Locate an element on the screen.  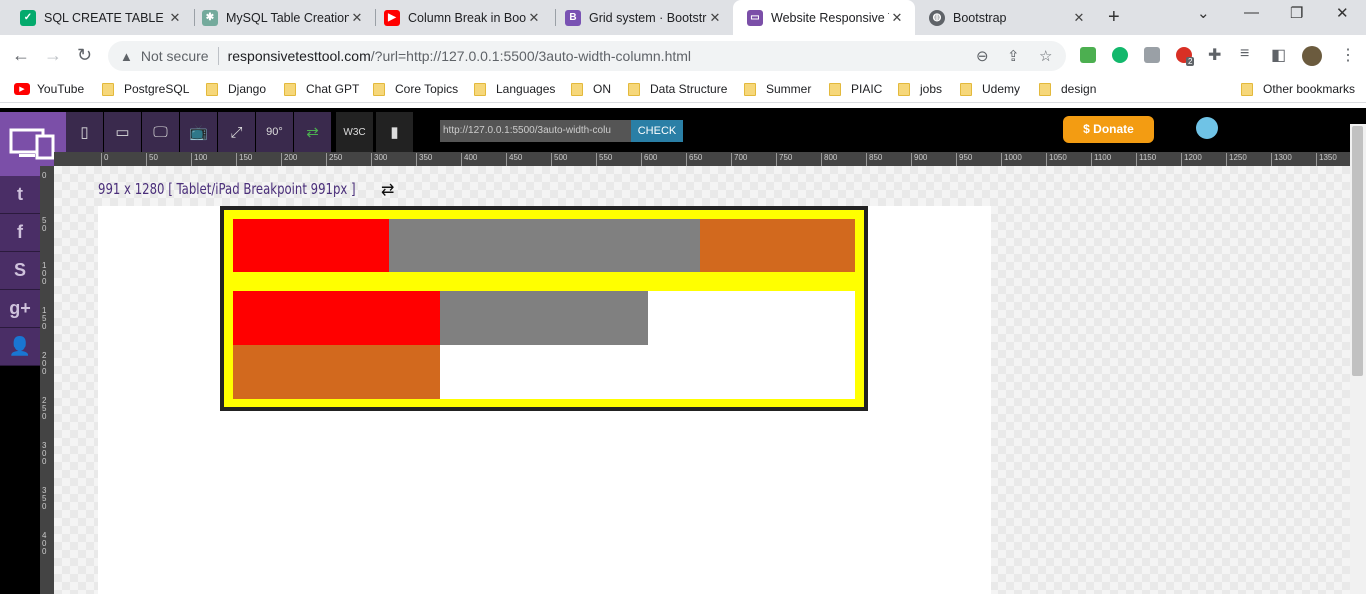
share-tool-button: ⇄ is located at coordinates (312, 132).